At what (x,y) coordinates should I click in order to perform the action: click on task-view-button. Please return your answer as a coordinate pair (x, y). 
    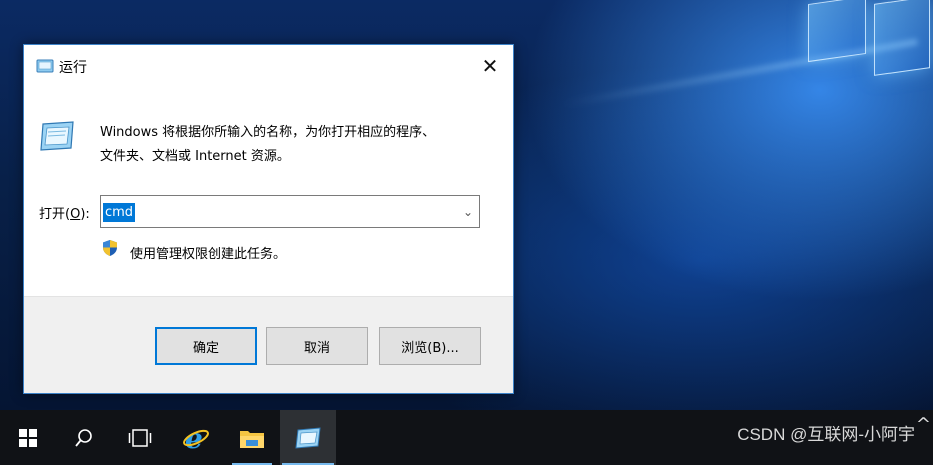
    Looking at the image, I should click on (140, 437).